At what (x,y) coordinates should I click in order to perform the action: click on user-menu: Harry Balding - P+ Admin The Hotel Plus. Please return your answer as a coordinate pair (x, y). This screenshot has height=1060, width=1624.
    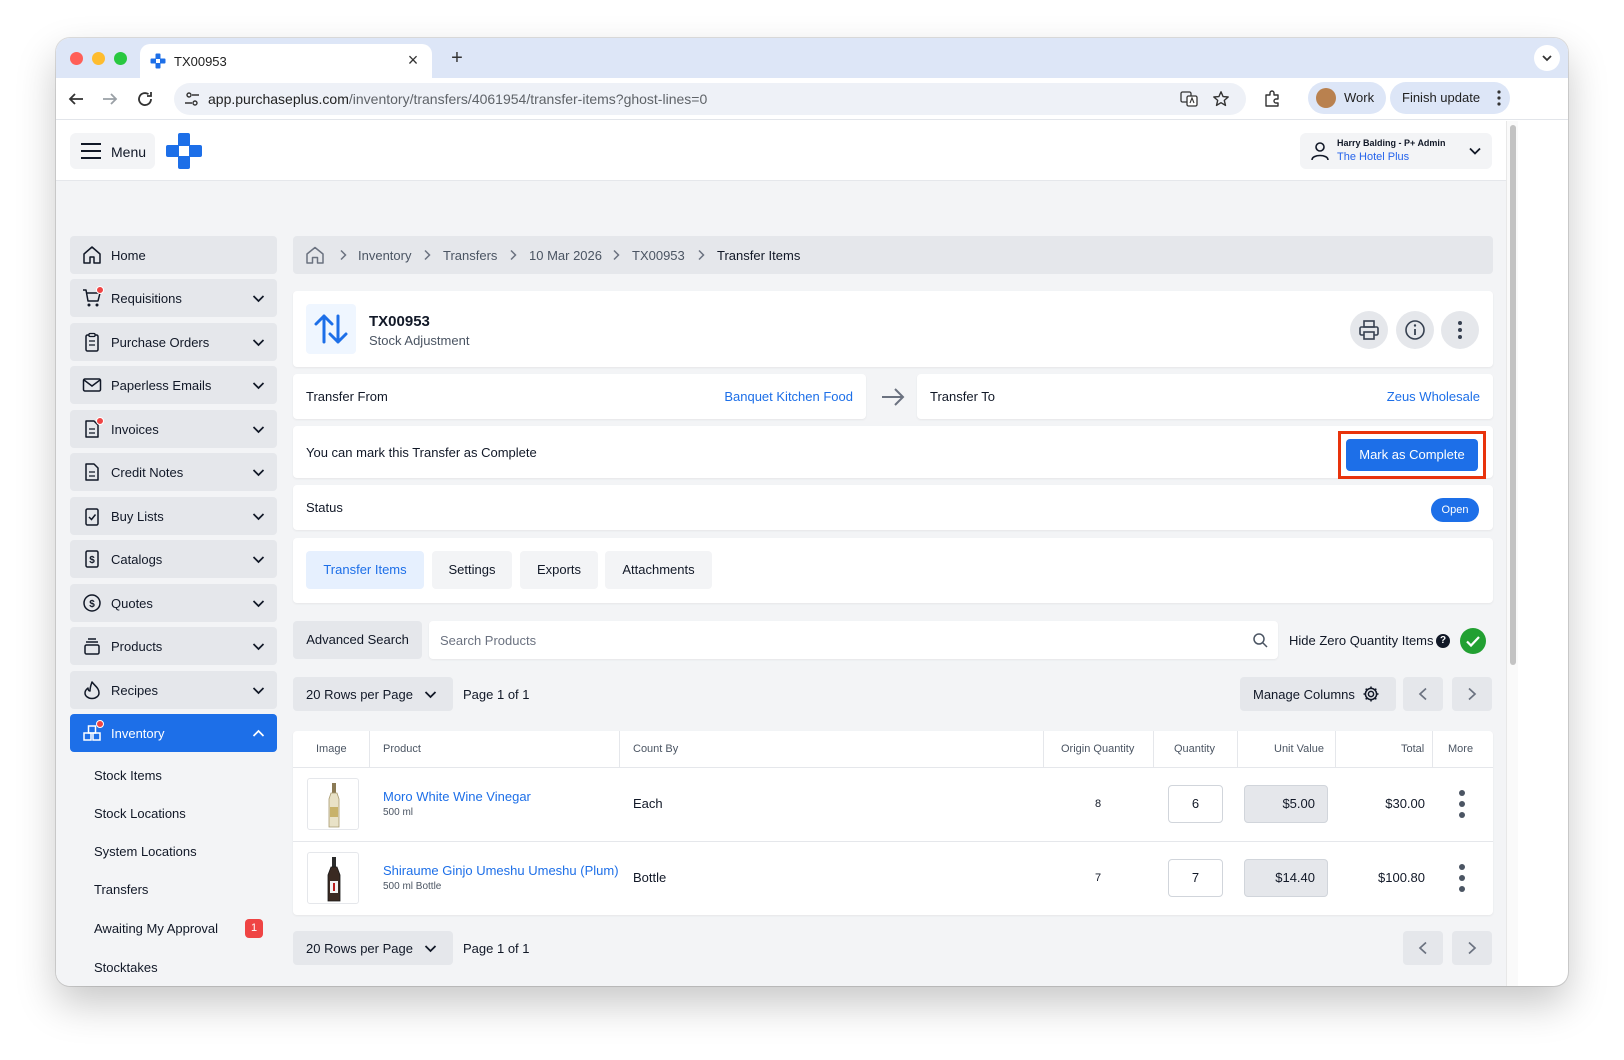
    Looking at the image, I should click on (1396, 151).